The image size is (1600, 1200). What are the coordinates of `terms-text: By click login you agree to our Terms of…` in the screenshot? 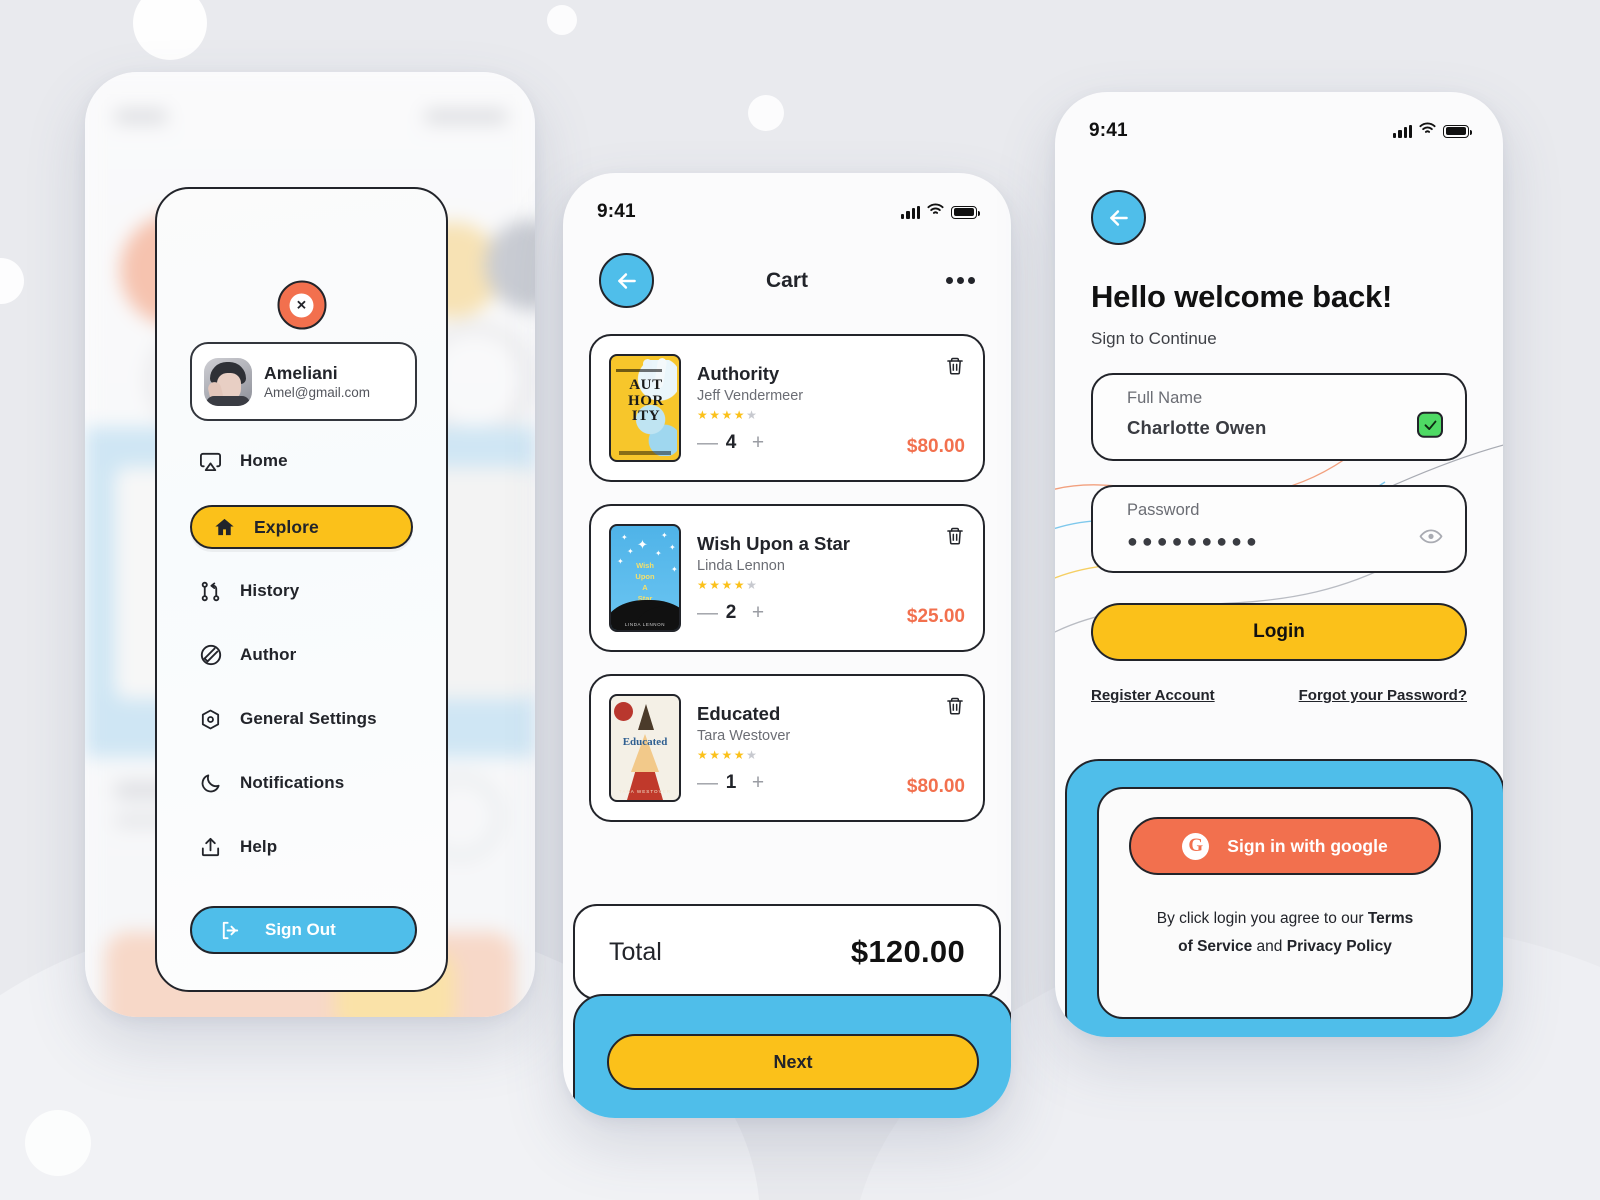 It's located at (1285, 933).